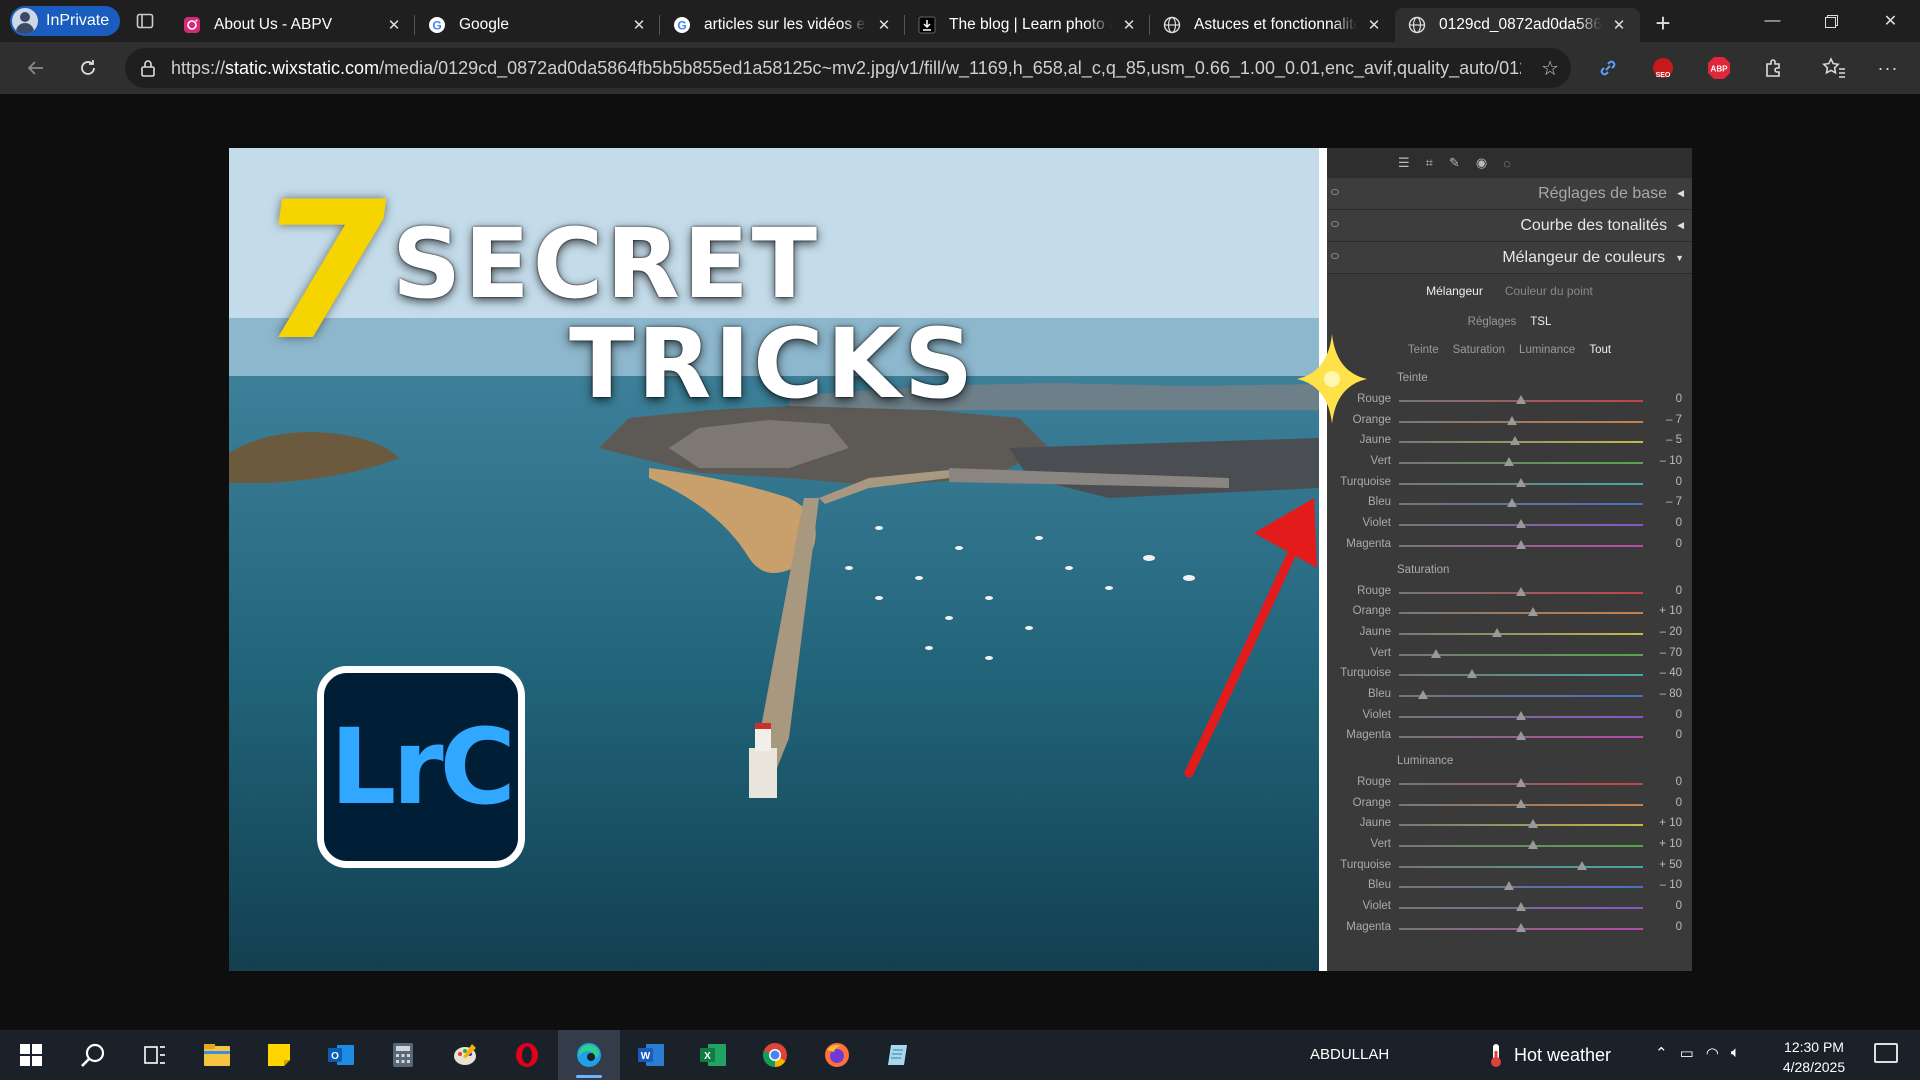  Describe the element at coordinates (1608, 68) in the screenshot. I see `link-extension-icon` at that location.